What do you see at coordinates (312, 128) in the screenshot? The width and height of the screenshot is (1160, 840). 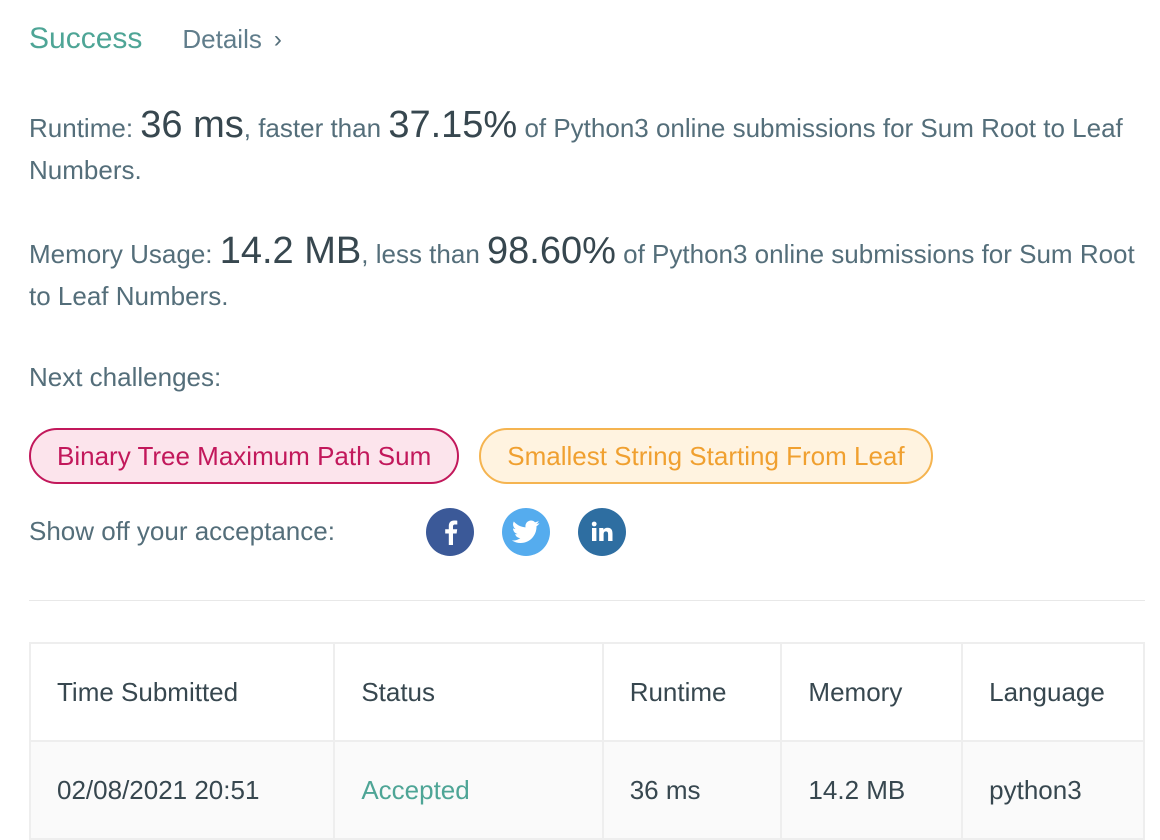 I see `runtime-mid: , faster than` at bounding box center [312, 128].